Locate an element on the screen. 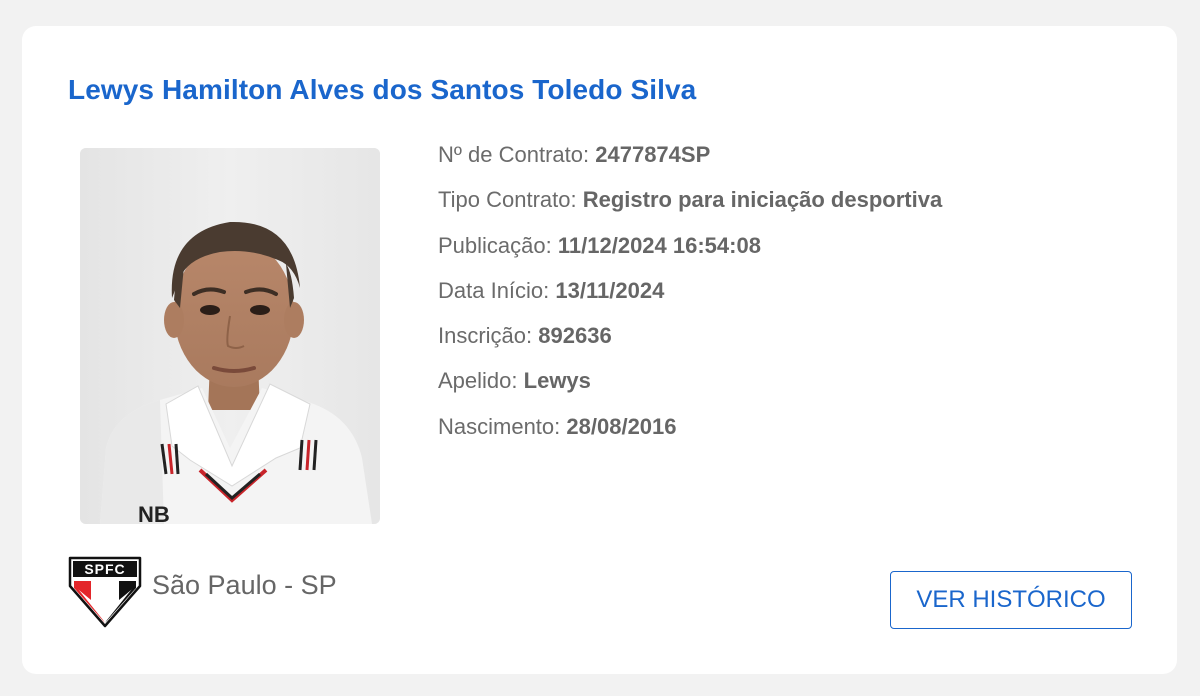  birth-date-value: 28/08/2016 is located at coordinates (621, 426).